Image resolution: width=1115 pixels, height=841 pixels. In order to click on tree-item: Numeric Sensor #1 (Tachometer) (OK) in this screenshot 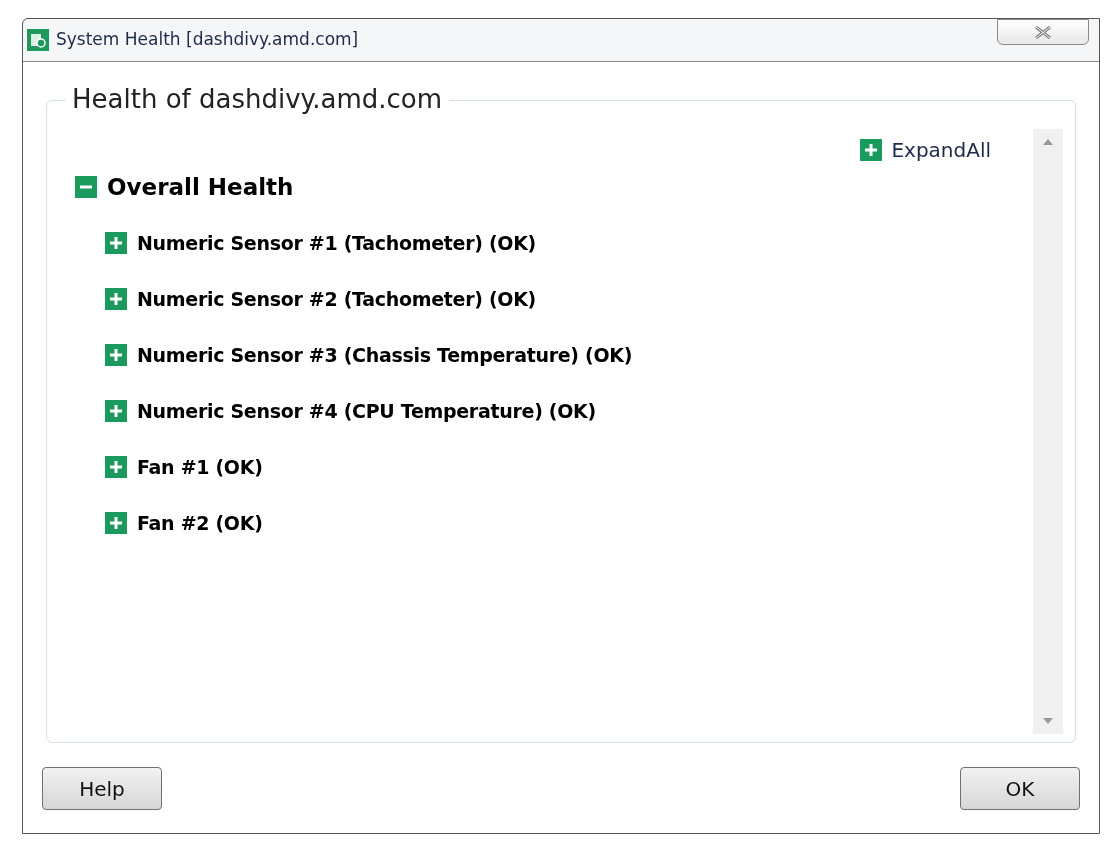, I will do `click(336, 243)`.